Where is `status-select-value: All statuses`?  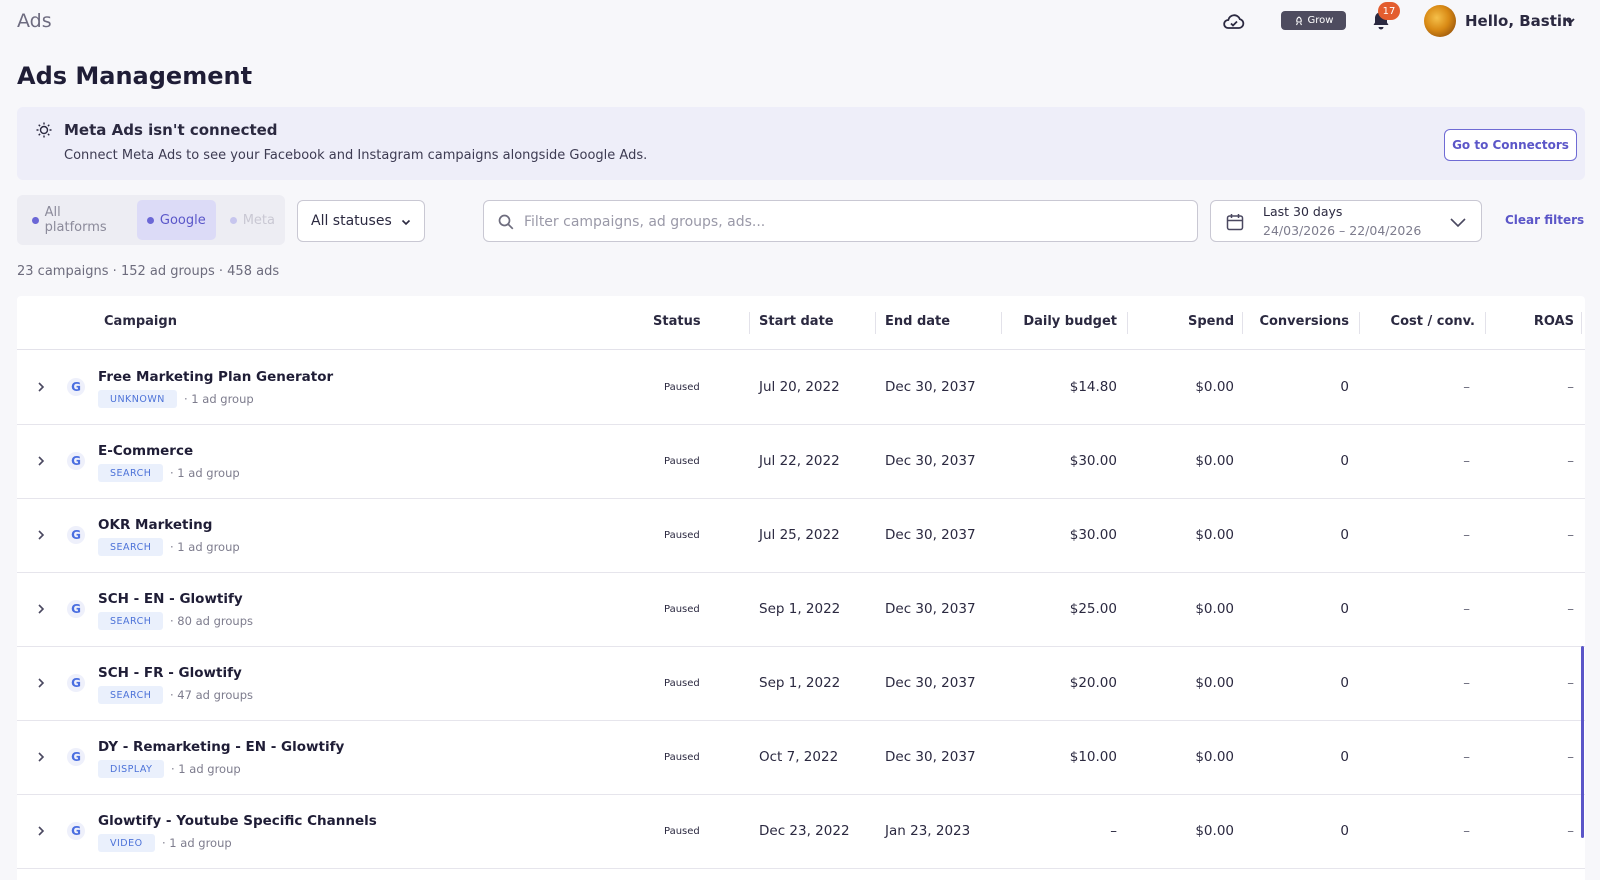 status-select-value: All statuses is located at coordinates (351, 221).